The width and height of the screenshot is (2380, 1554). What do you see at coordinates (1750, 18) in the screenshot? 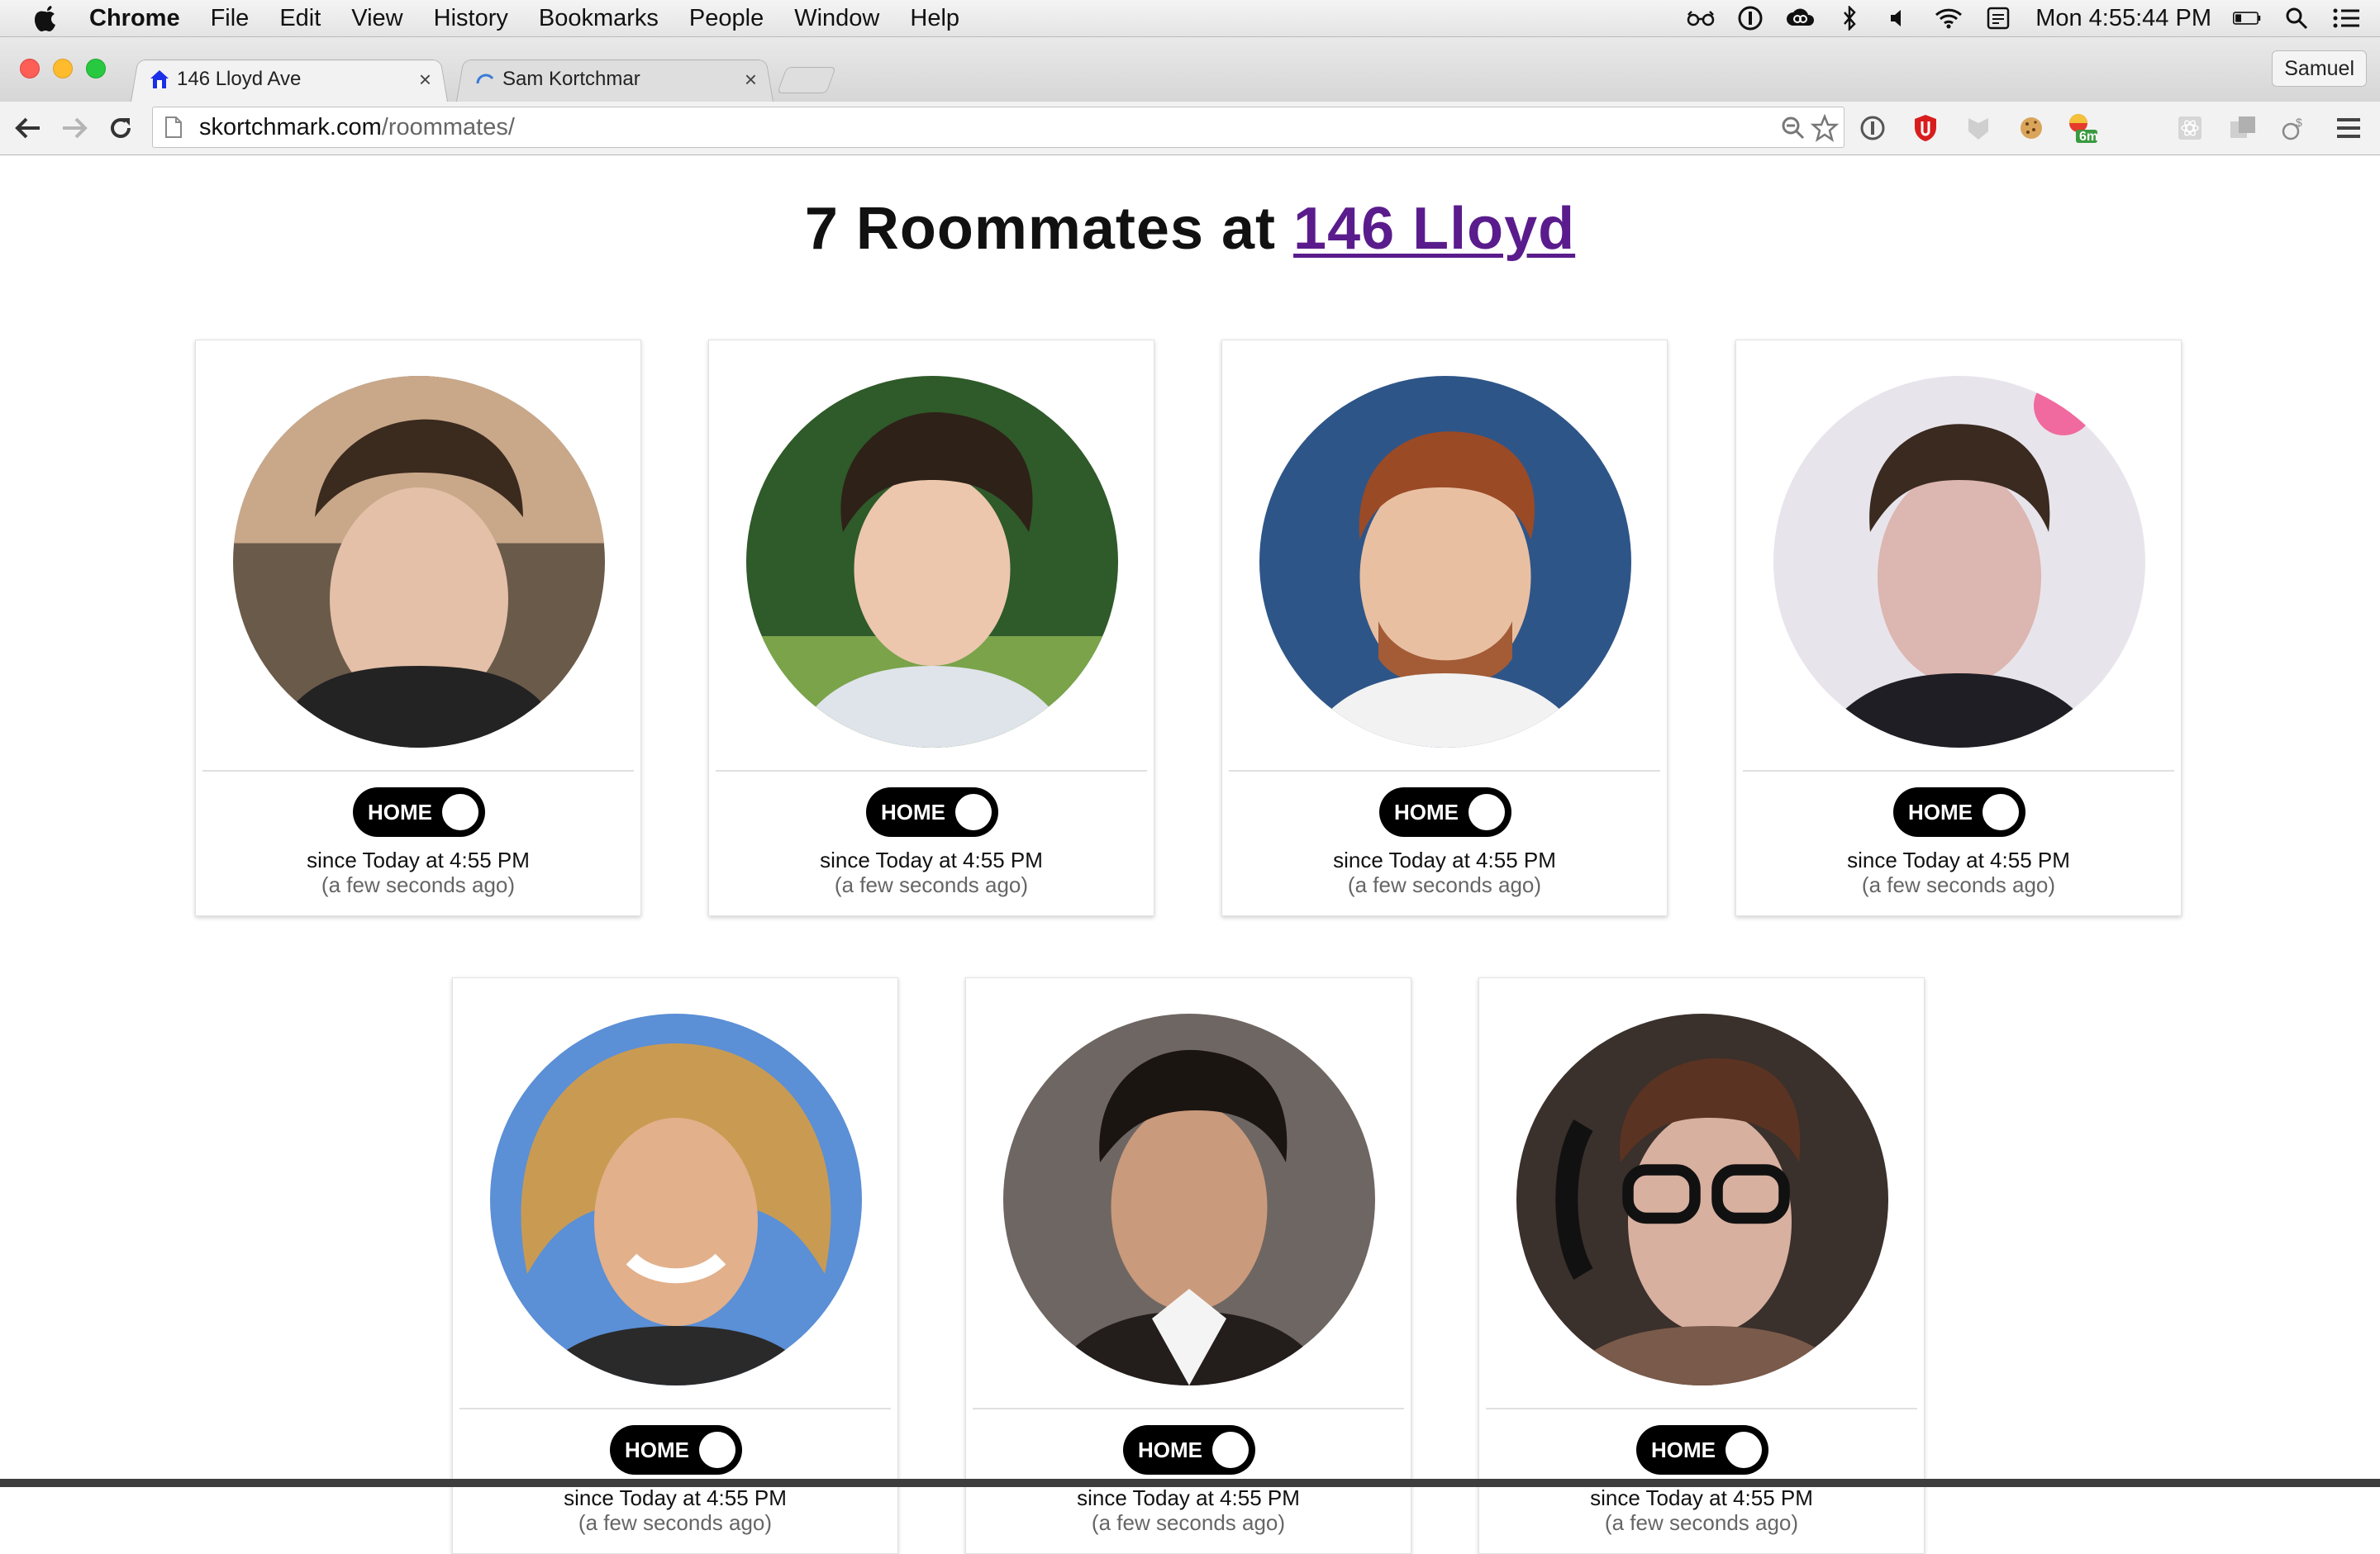
I see `1password-icon` at bounding box center [1750, 18].